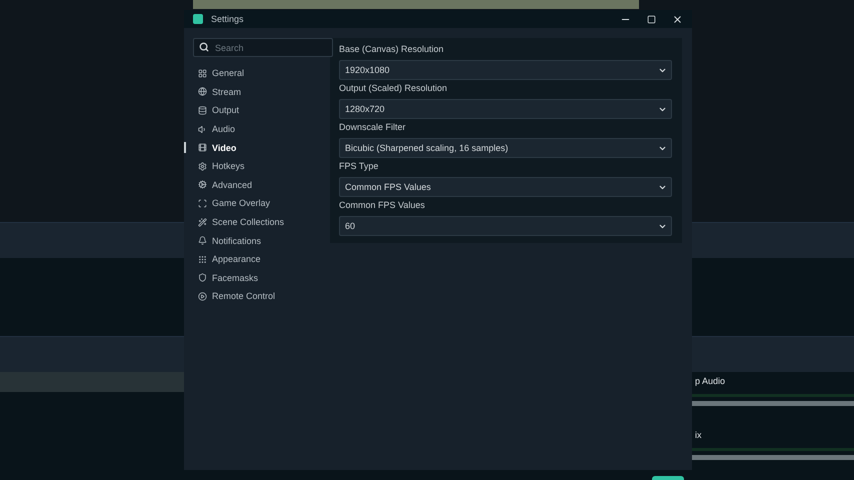  I want to click on app-logo-icon, so click(198, 19).